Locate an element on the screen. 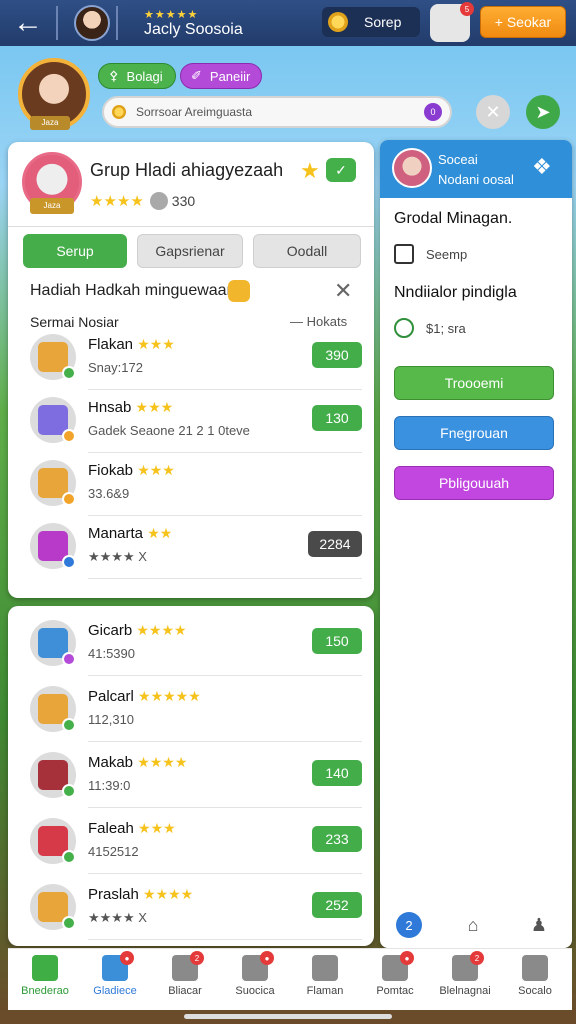  list-item: Faleah ★★★ 4152512 233 is located at coordinates (192, 843).